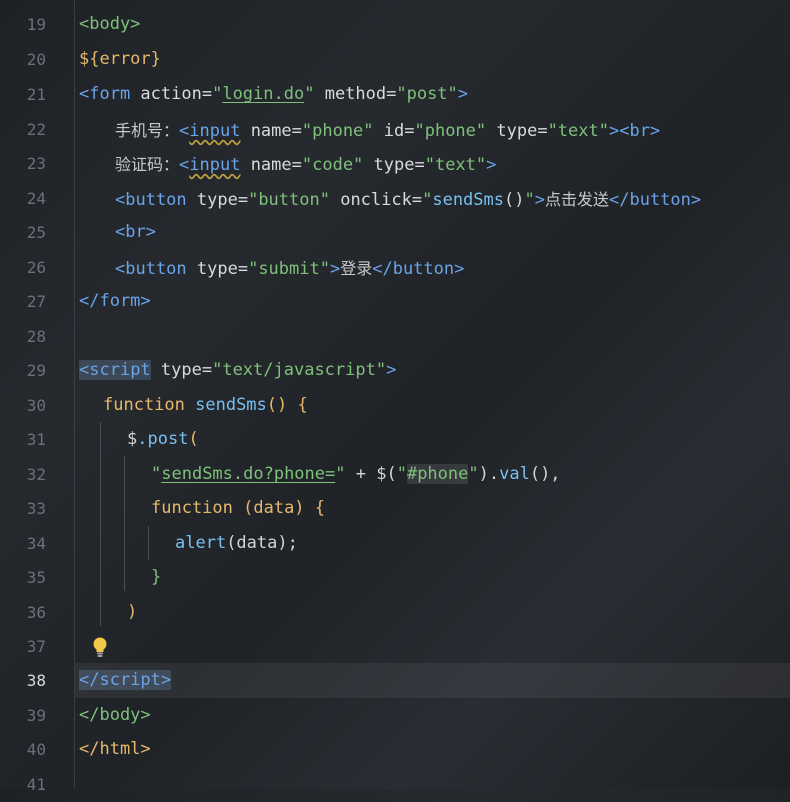 The image size is (790, 802). Describe the element at coordinates (171, 94) in the screenshot. I see `code-token: action=` at that location.